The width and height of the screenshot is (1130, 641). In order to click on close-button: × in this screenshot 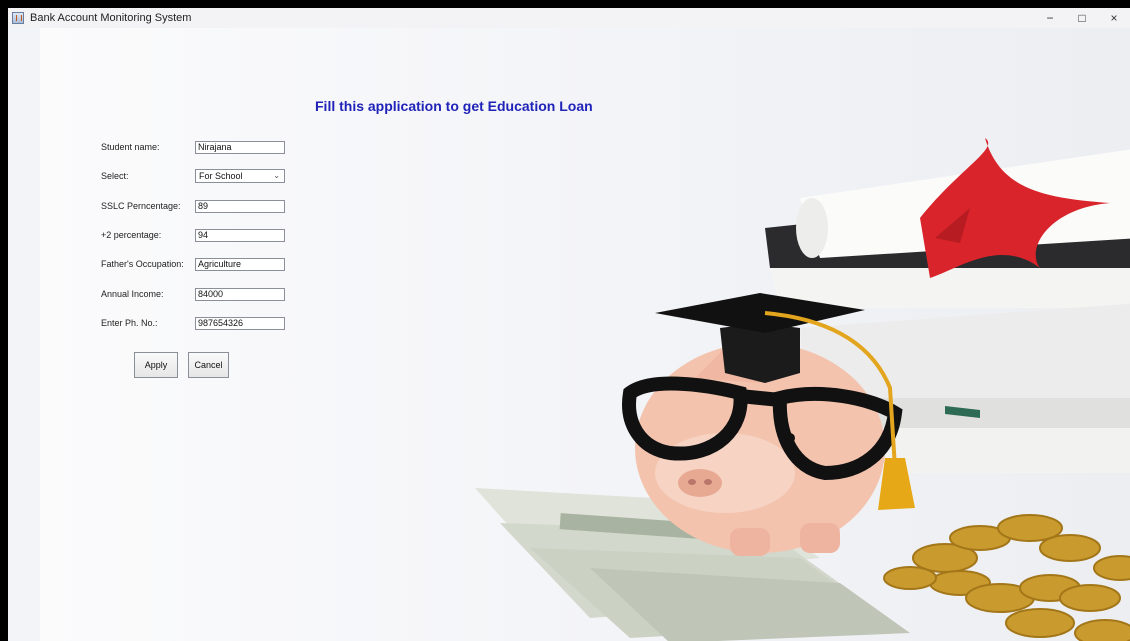, I will do `click(1114, 18)`.